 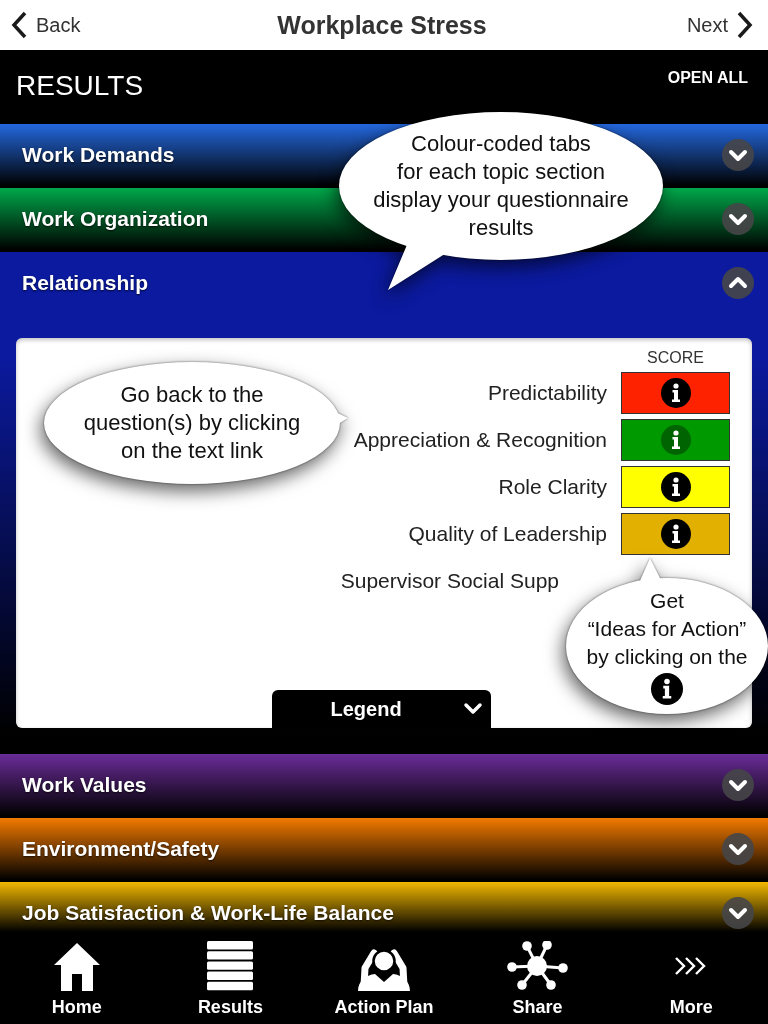 I want to click on results-title: RESULTS, so click(x=80, y=86).